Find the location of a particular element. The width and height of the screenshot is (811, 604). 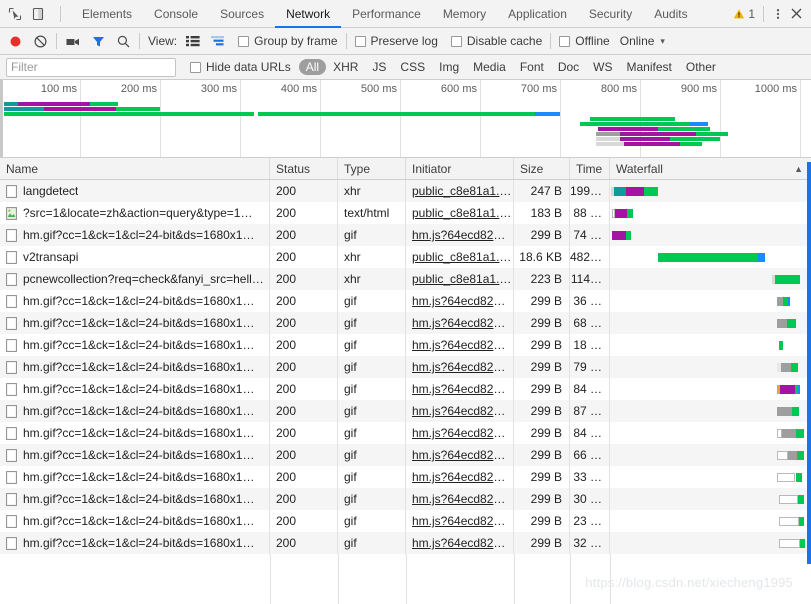

type-filter-other: Other is located at coordinates (701, 67).